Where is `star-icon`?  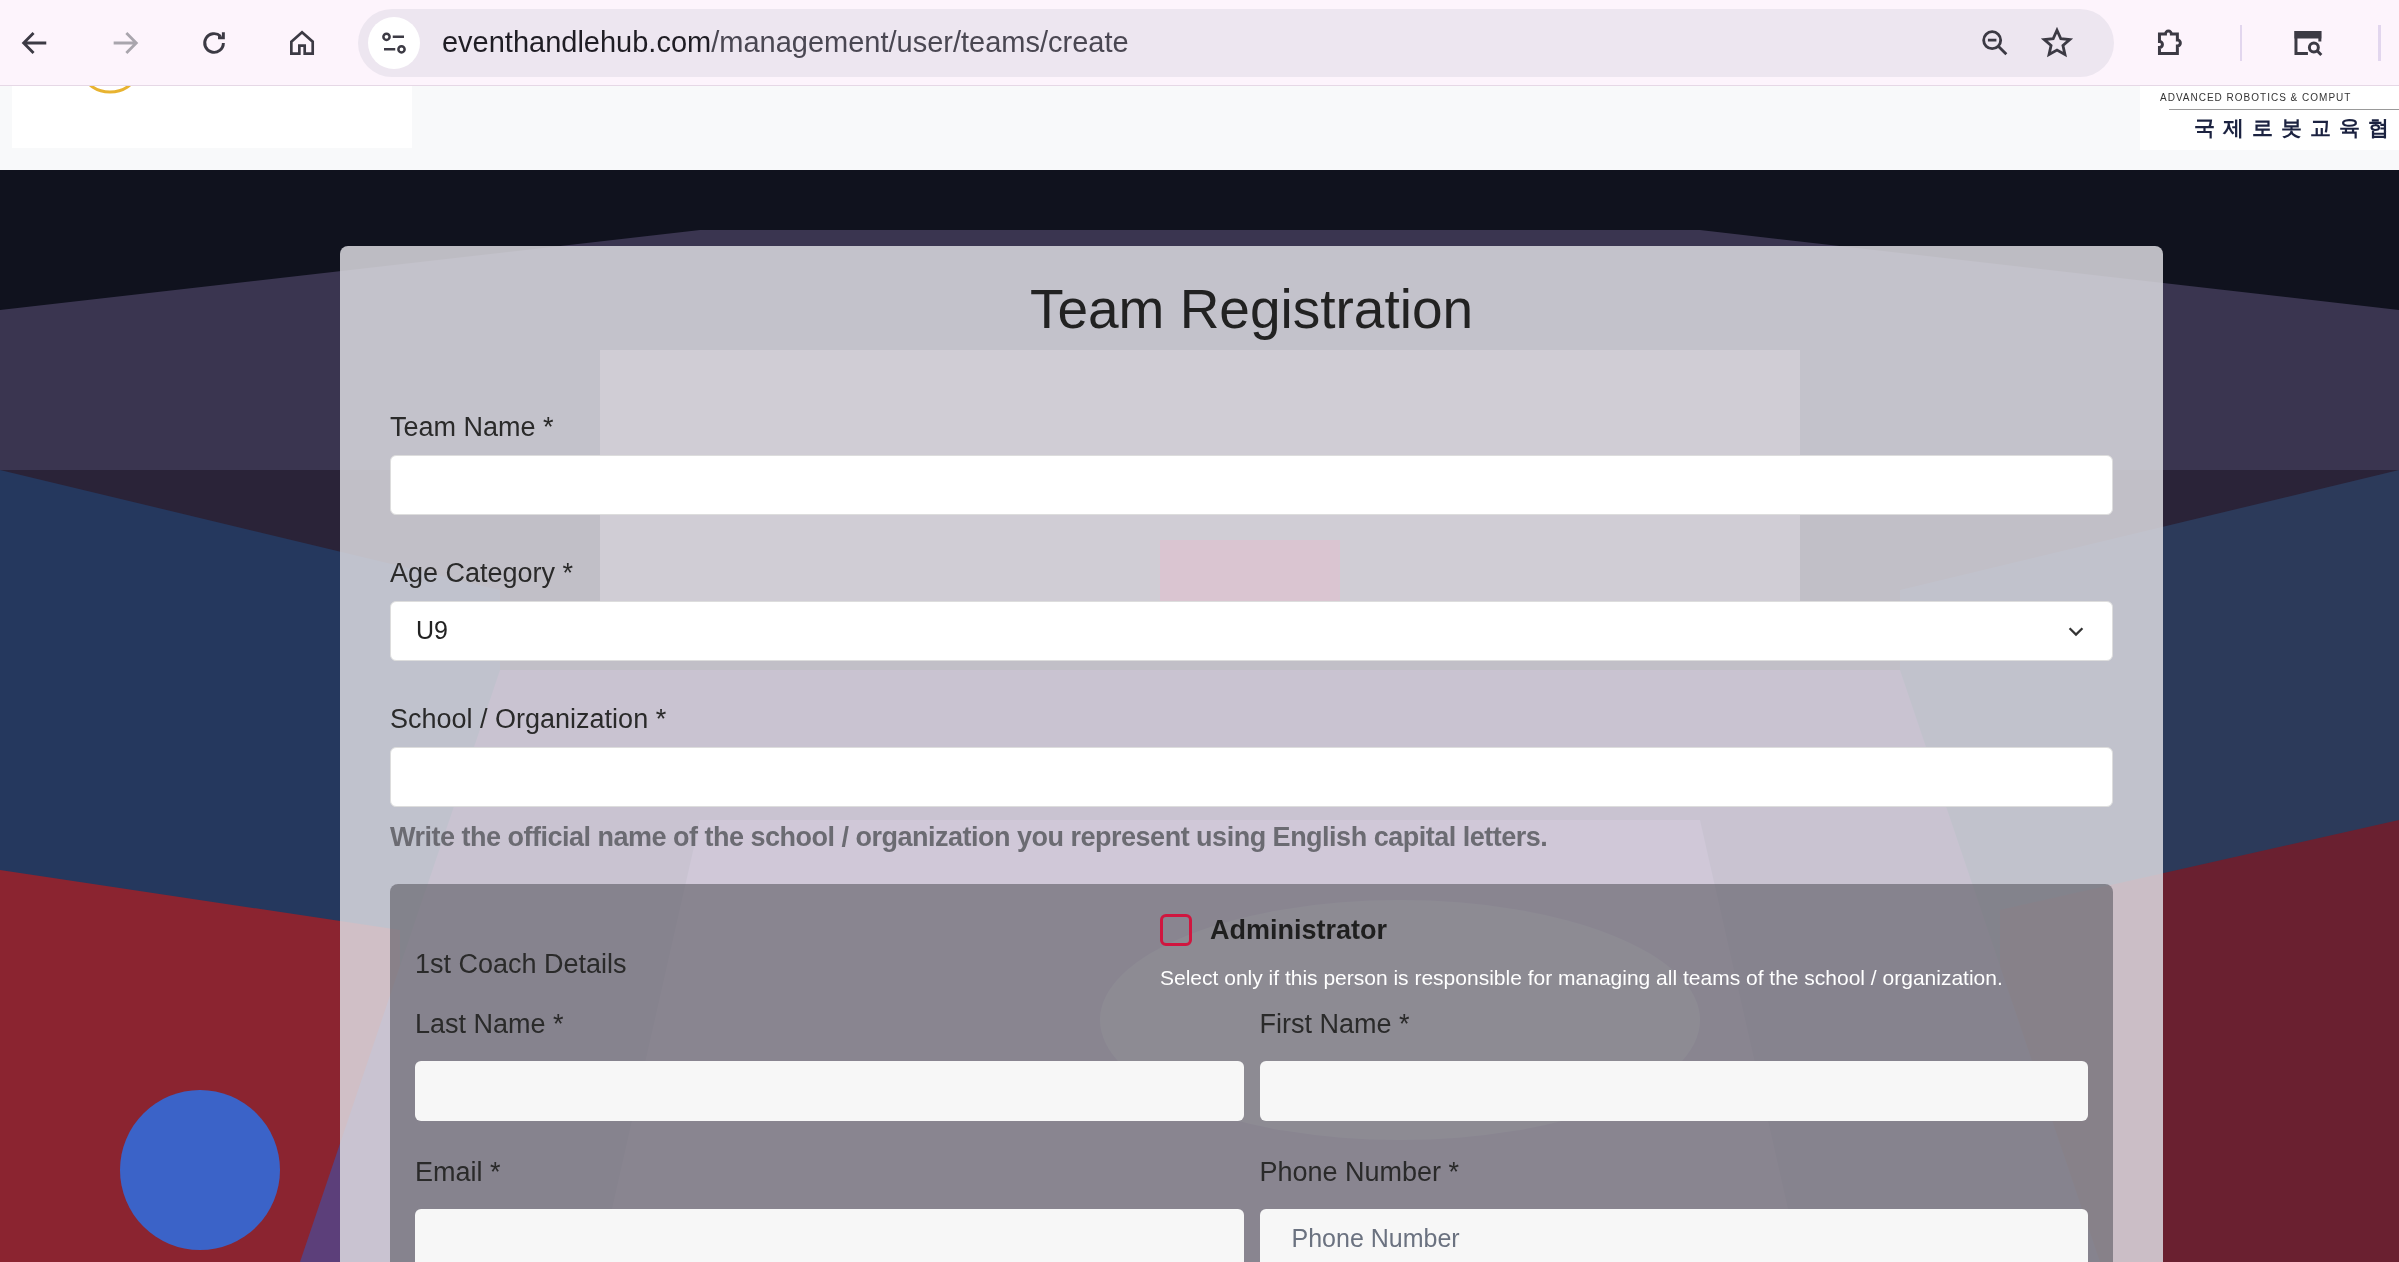
star-icon is located at coordinates (2056, 42).